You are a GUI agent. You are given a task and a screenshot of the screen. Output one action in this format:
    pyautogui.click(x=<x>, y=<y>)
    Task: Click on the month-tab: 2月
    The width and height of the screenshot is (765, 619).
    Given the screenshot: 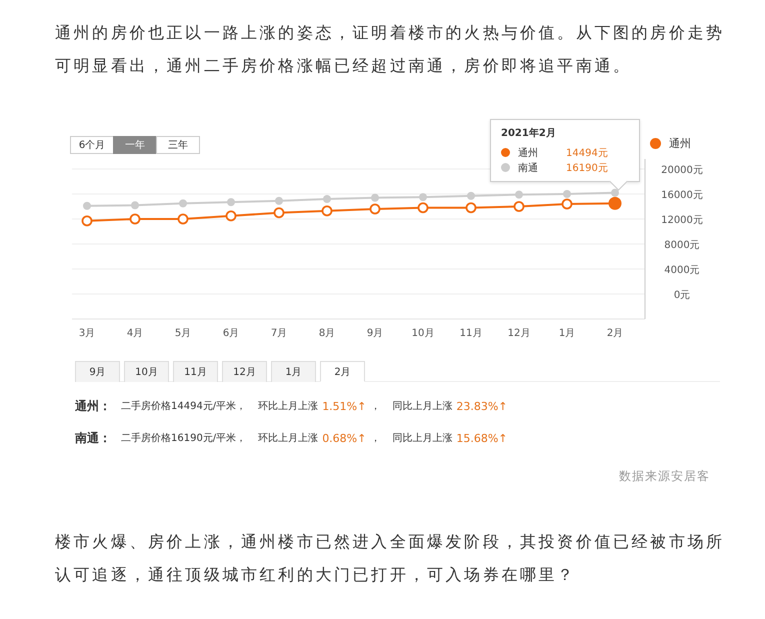 What is the action you would take?
    pyautogui.click(x=342, y=371)
    